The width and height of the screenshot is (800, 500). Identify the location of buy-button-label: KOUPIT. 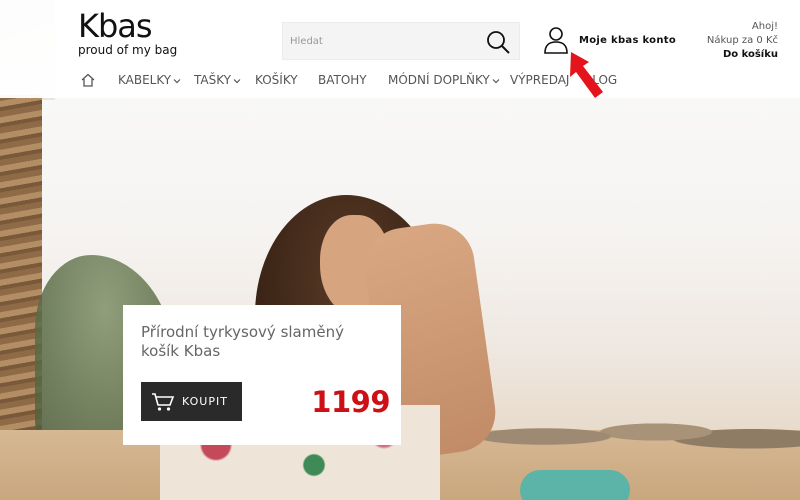
(205, 401).